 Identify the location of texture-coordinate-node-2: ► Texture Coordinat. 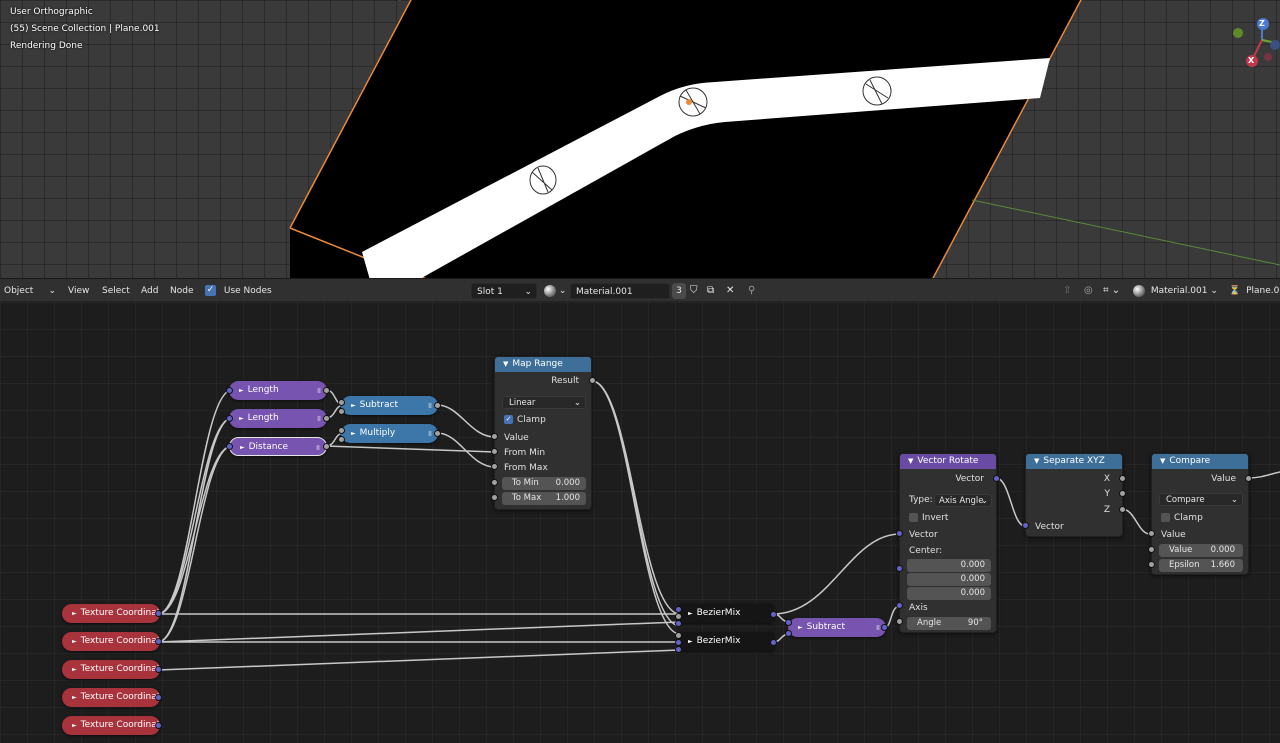
(111, 641).